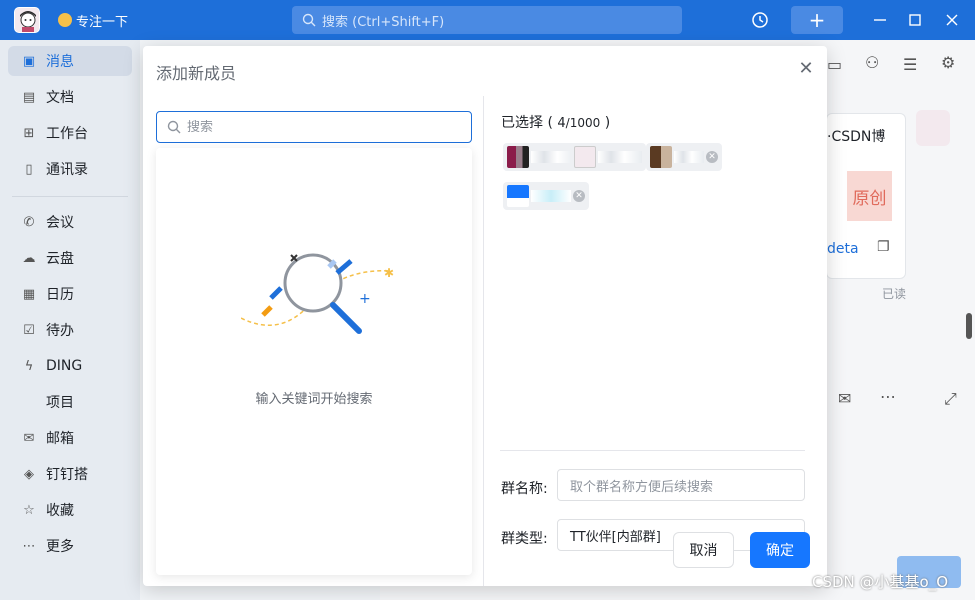 The image size is (975, 600). What do you see at coordinates (29, 510) in the screenshot?
I see `star-icon: ☆` at bounding box center [29, 510].